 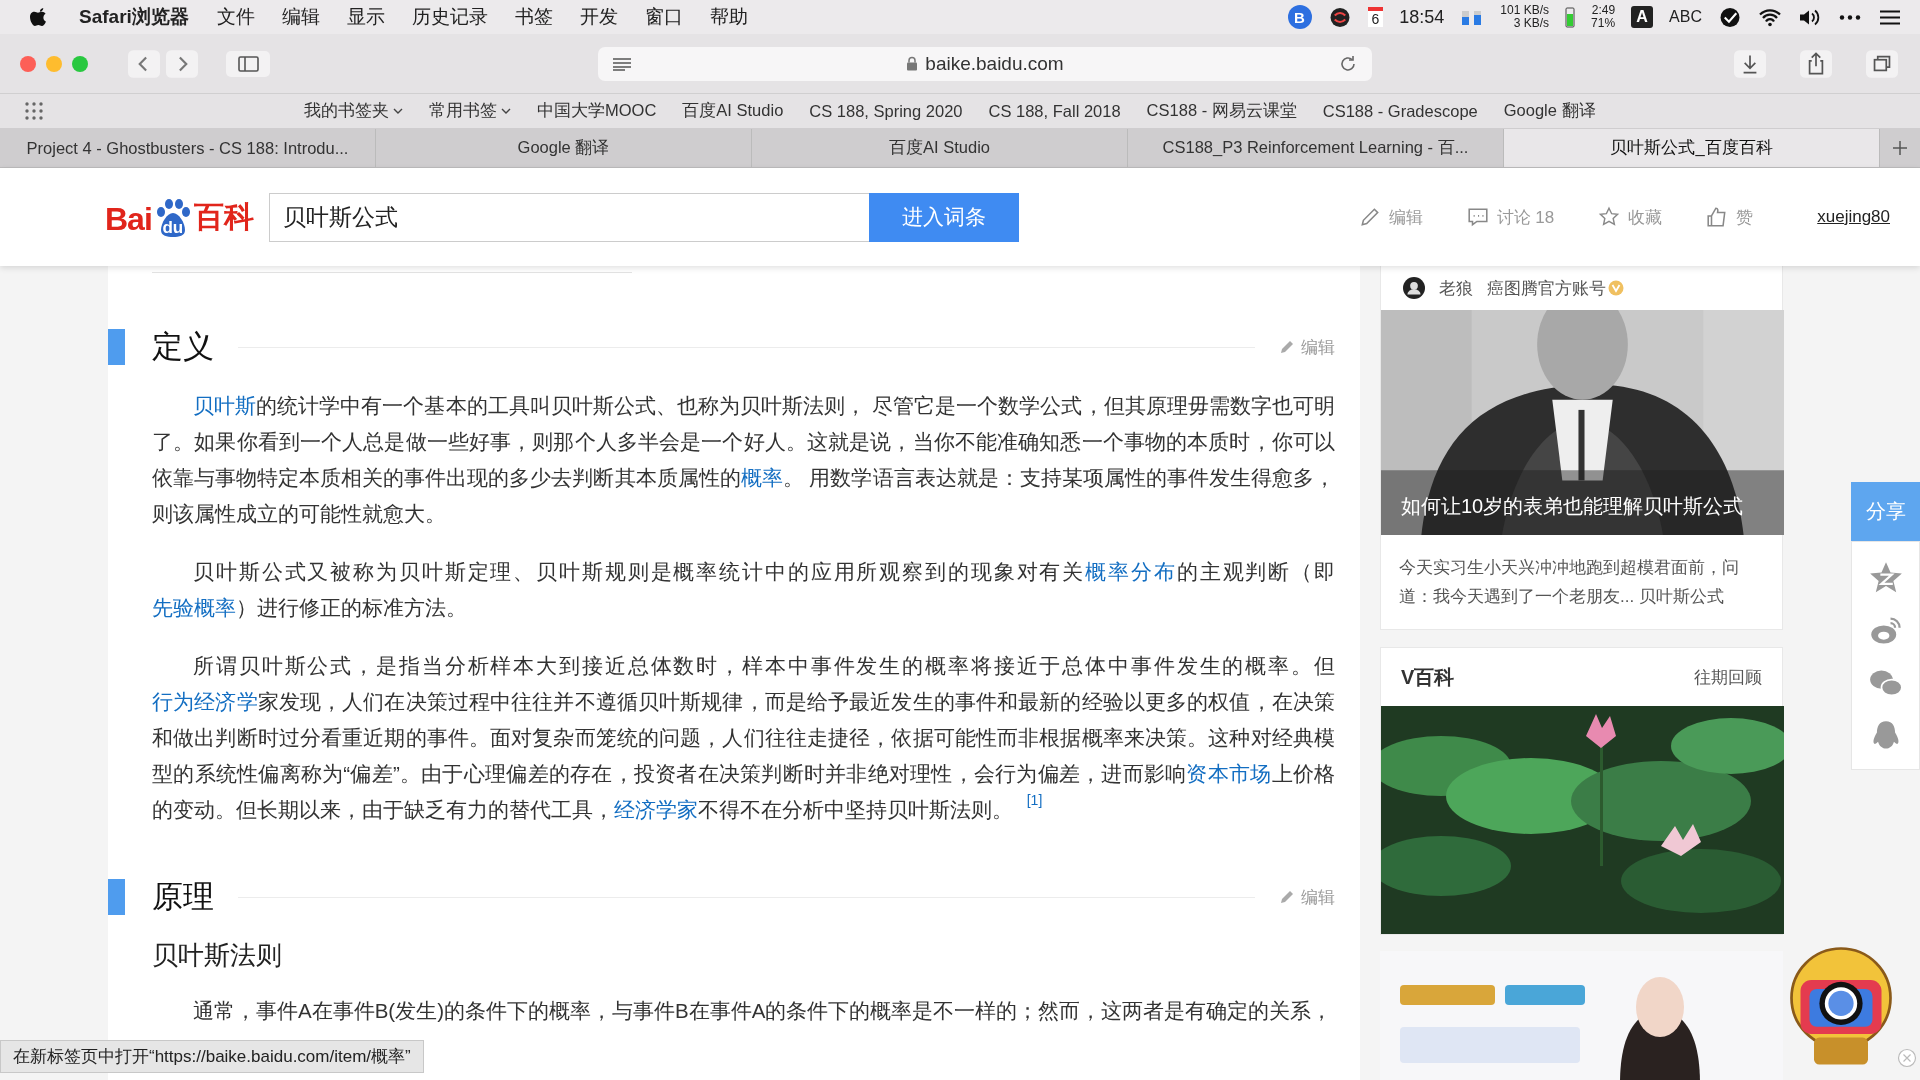 What do you see at coordinates (1546, 288) in the screenshot?
I see `account-name: 癌图腾官方账号` at bounding box center [1546, 288].